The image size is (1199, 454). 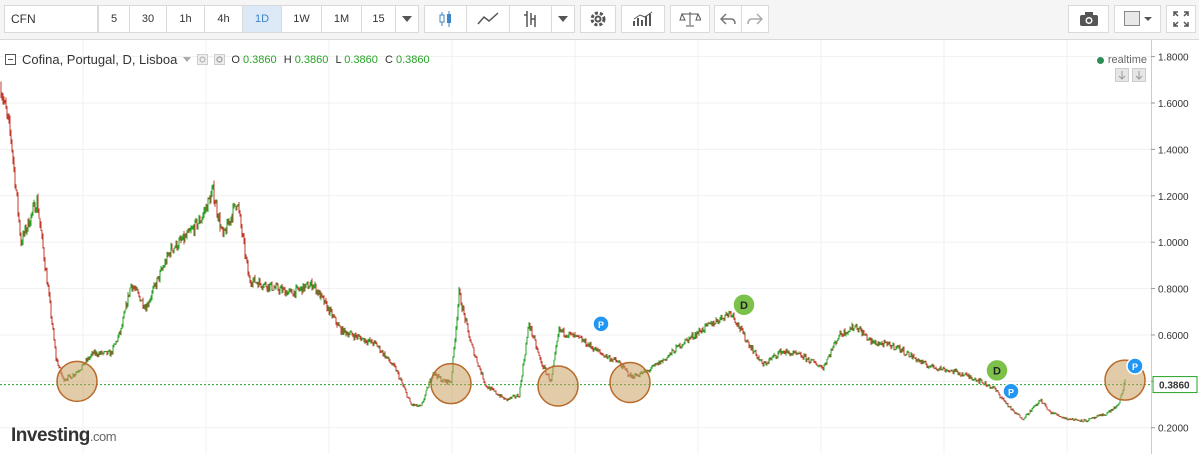 I want to click on candles-icon, so click(x=445, y=19).